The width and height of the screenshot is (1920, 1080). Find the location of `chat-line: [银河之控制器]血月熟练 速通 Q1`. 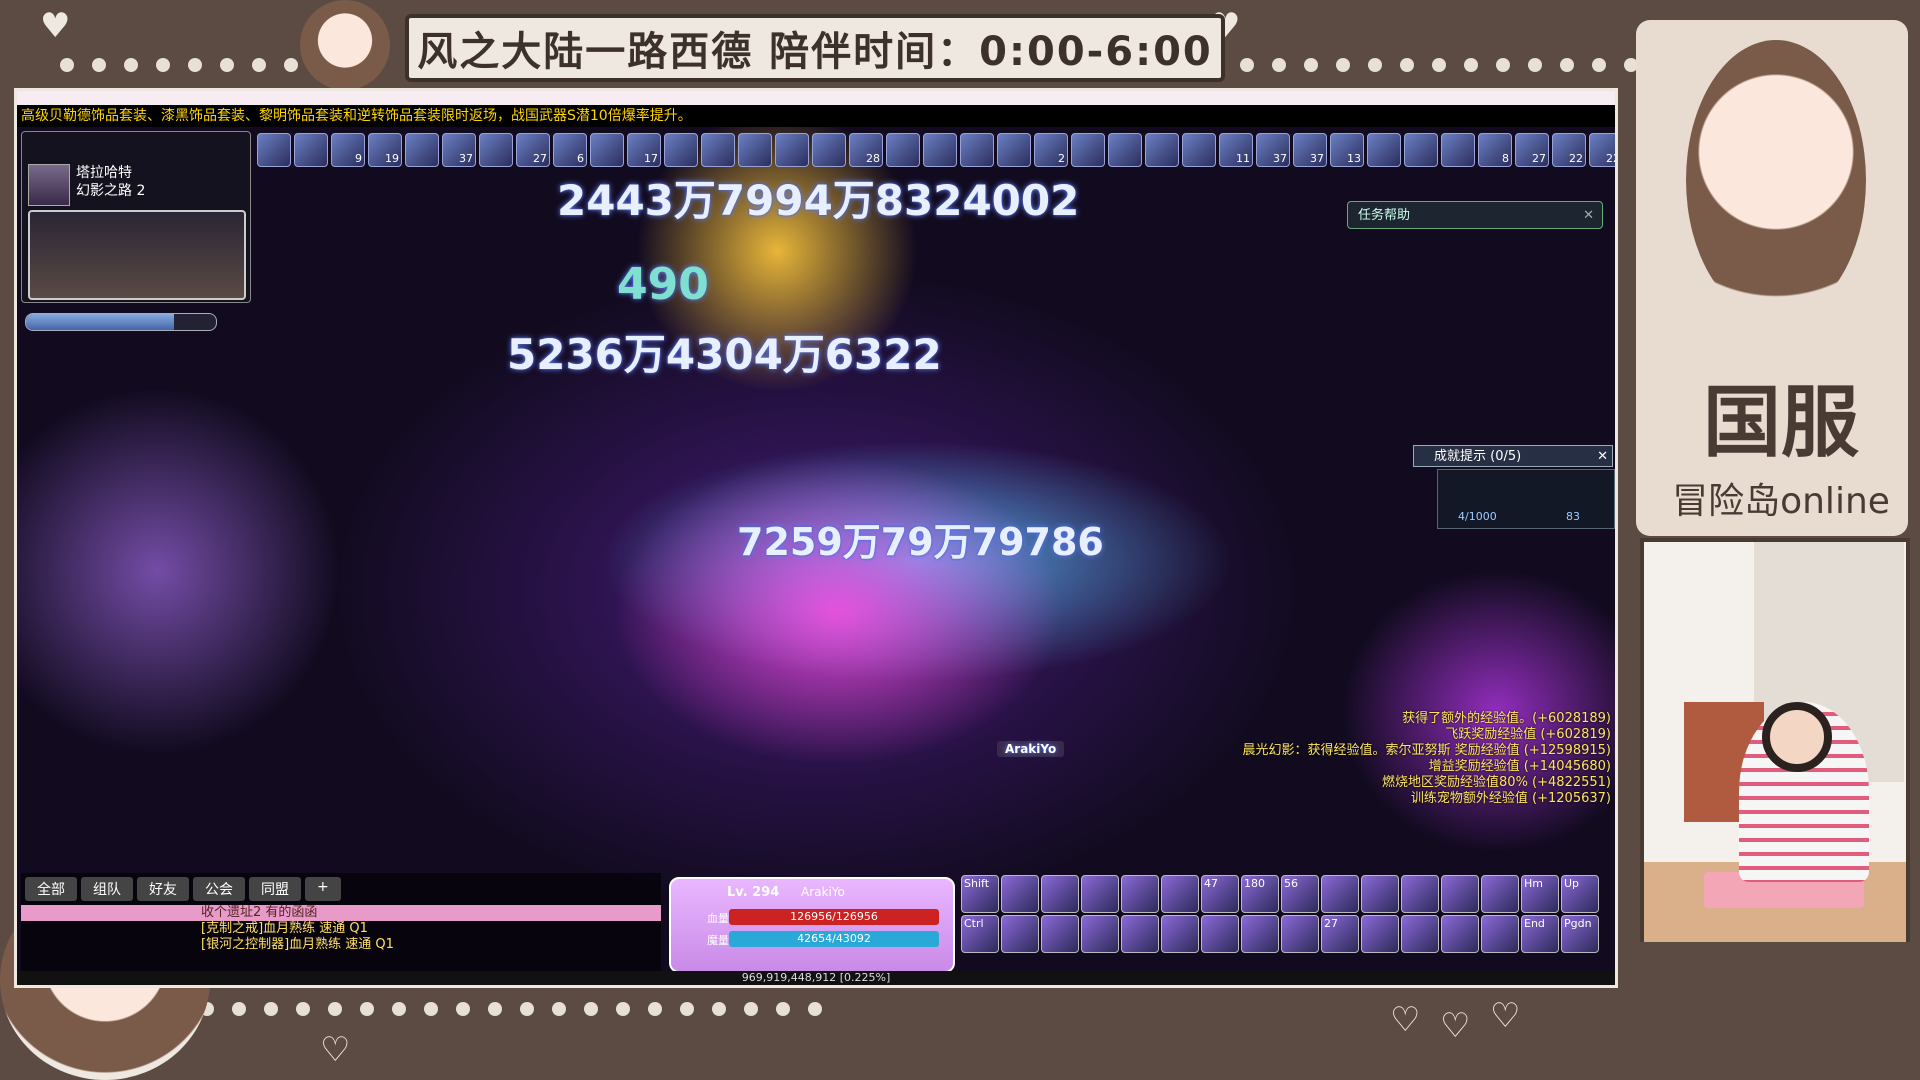

chat-line: [银河之控制器]血月熟练 速通 Q1 is located at coordinates (297, 944).